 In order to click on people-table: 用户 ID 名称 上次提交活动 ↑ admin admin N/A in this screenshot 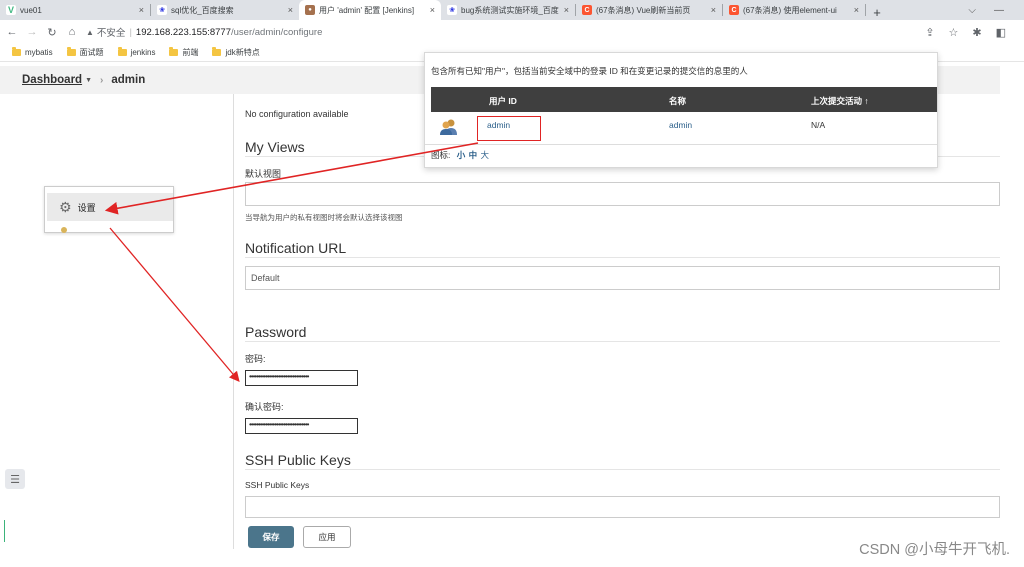, I will do `click(684, 115)`.